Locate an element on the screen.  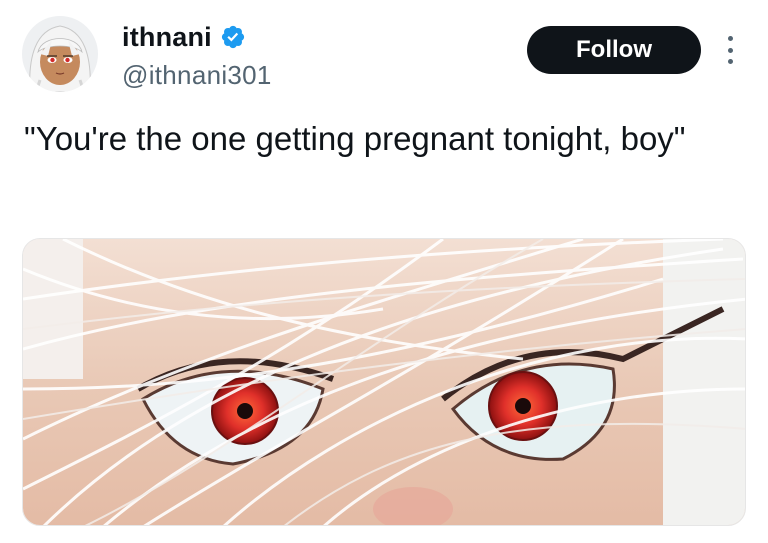
anime-girl-avatar-icon is located at coordinates (60, 54).